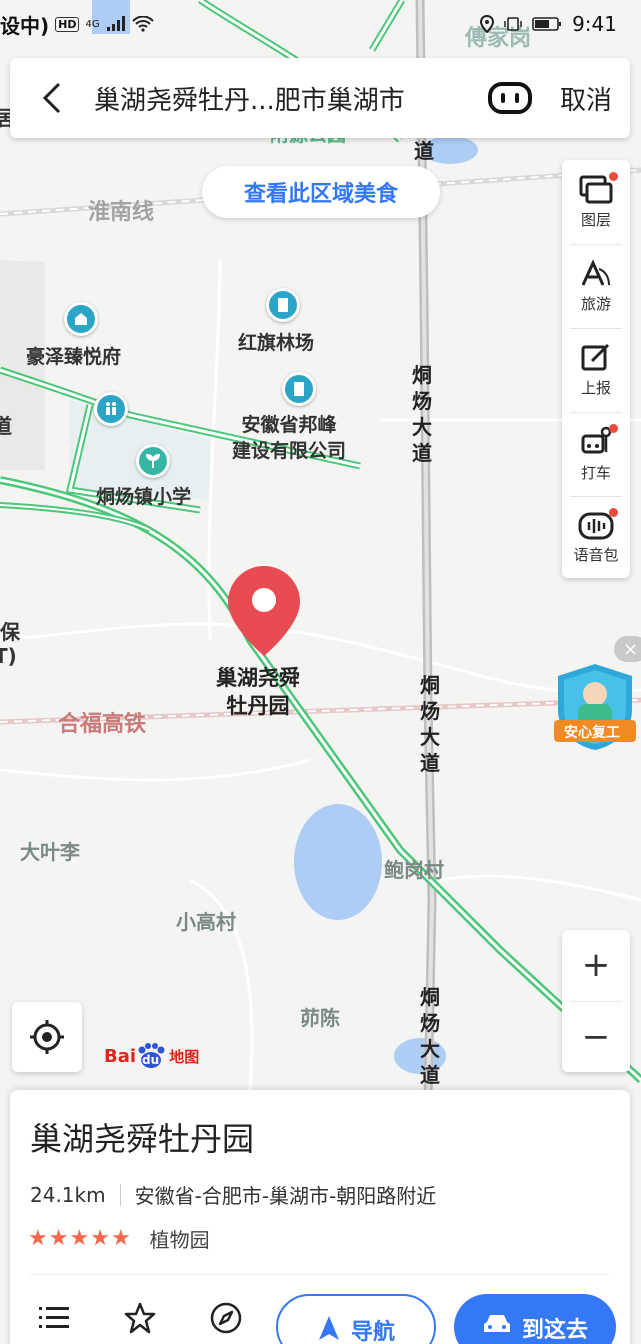  Describe the element at coordinates (121, 212) in the screenshot. I see `map-label-huainan-rail: 淮南线` at that location.